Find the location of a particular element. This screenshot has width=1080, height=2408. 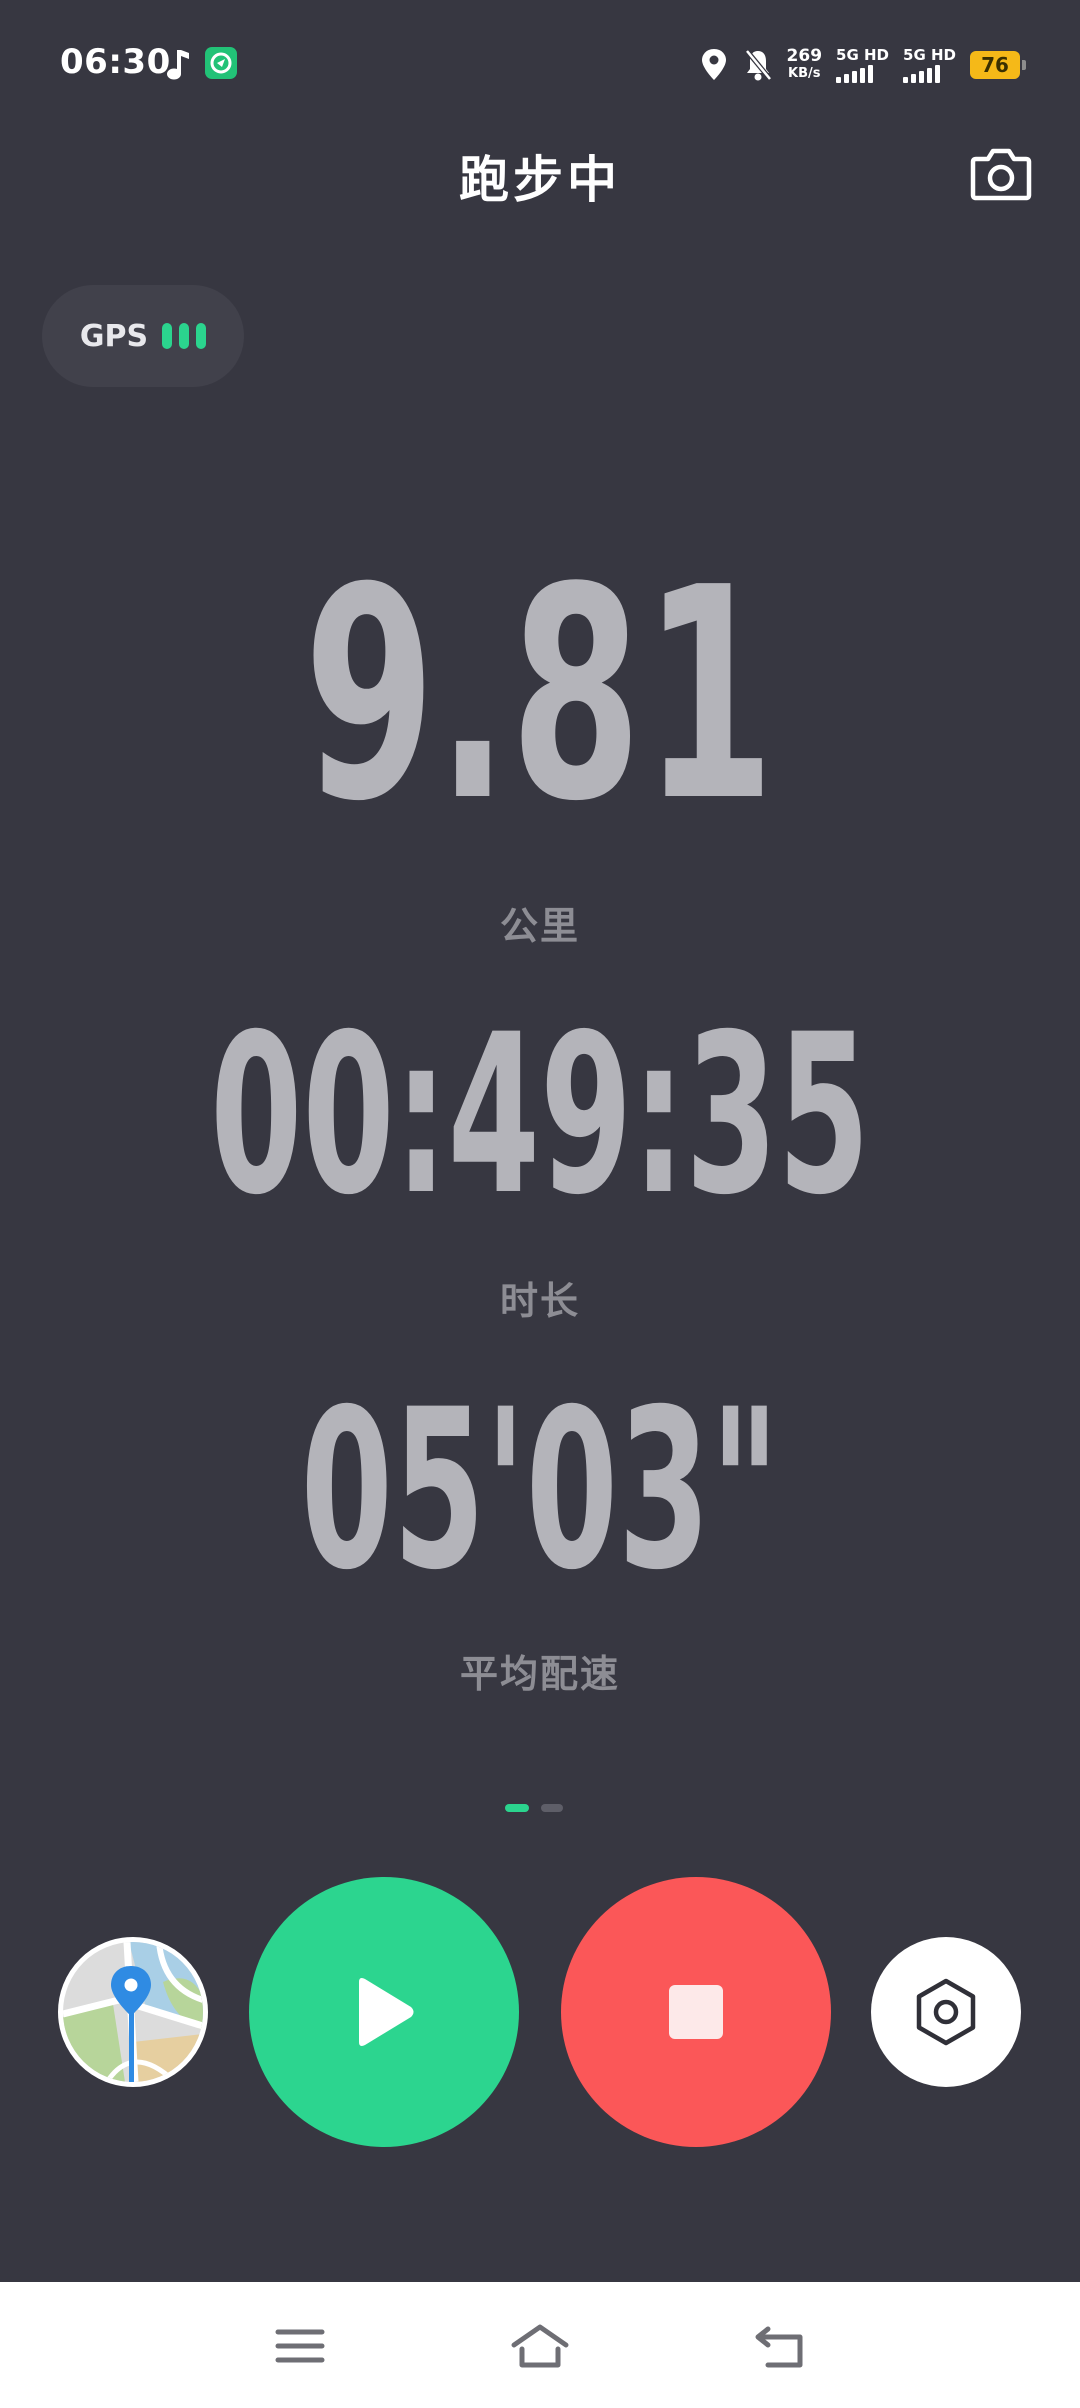

play-button is located at coordinates (384, 2012).